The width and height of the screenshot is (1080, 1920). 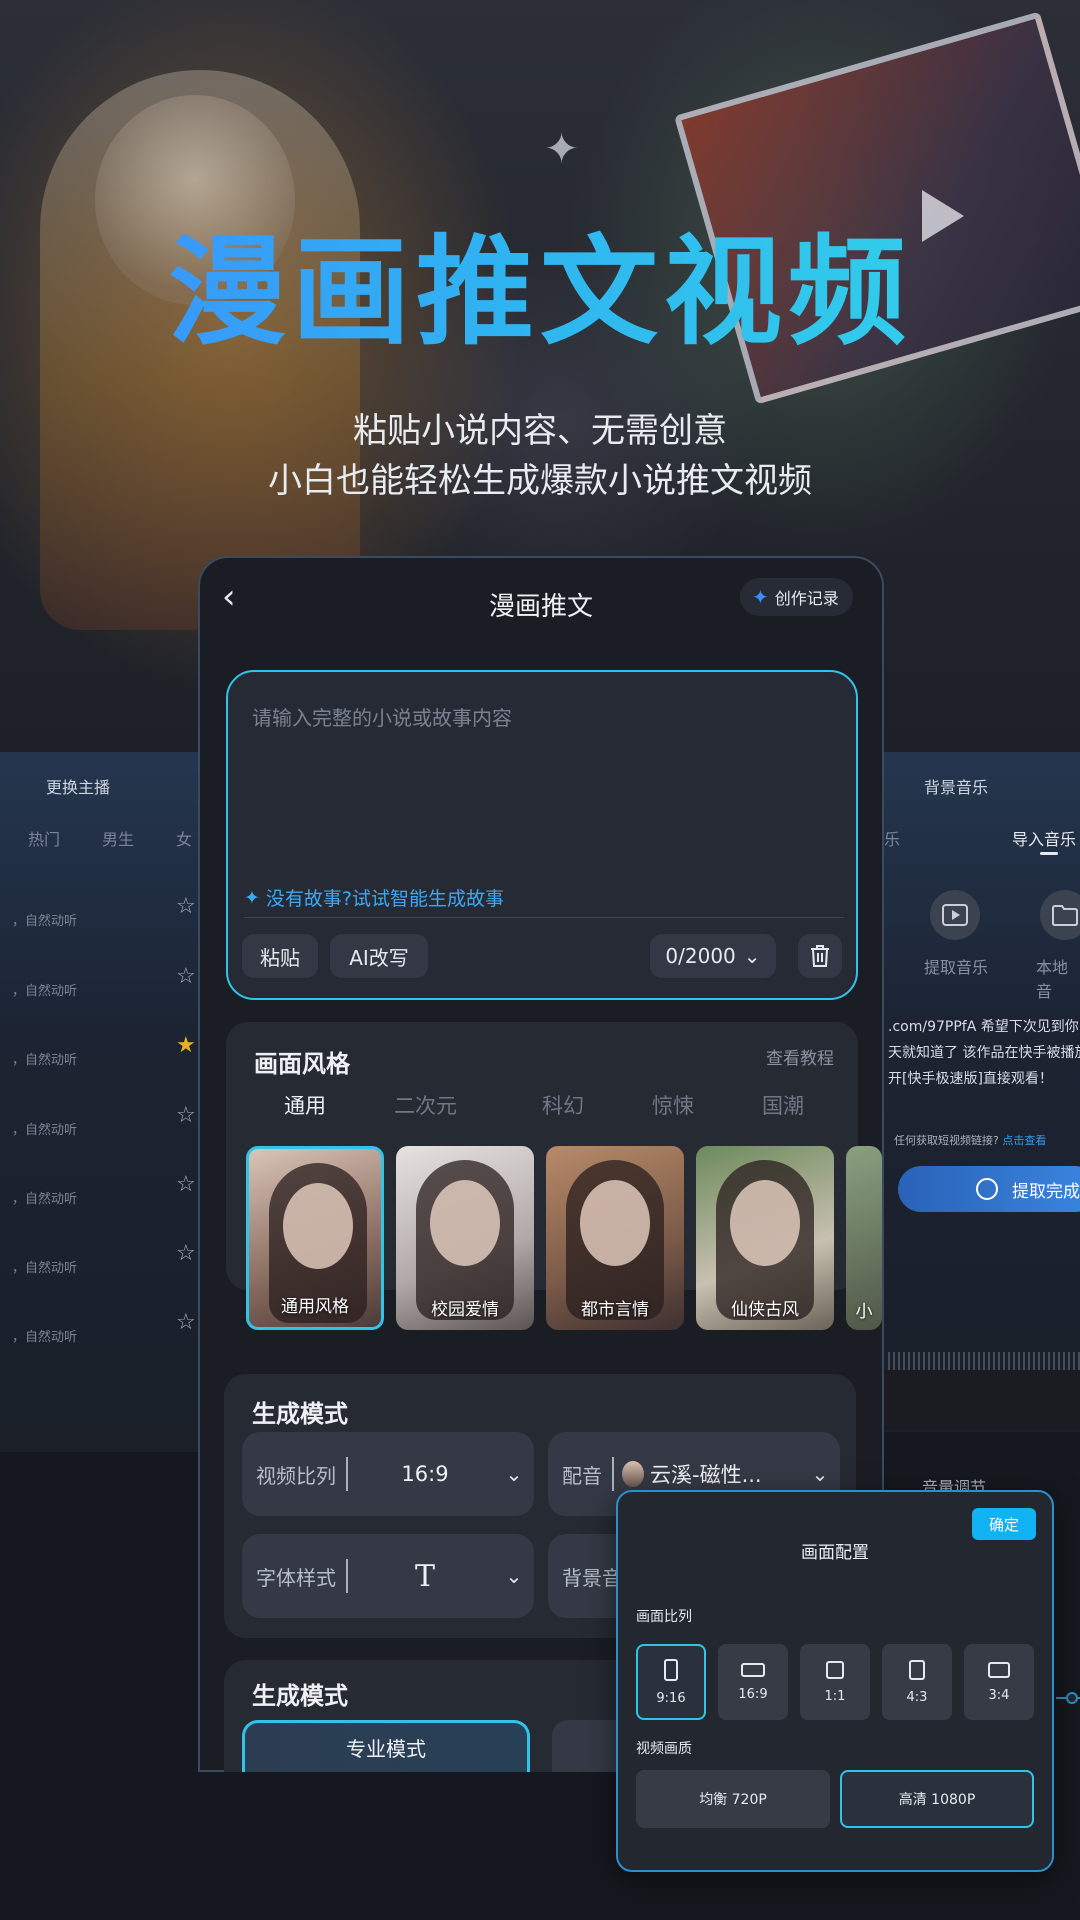 I want to click on style-tab-guochao: 国潮, so click(x=783, y=1105).